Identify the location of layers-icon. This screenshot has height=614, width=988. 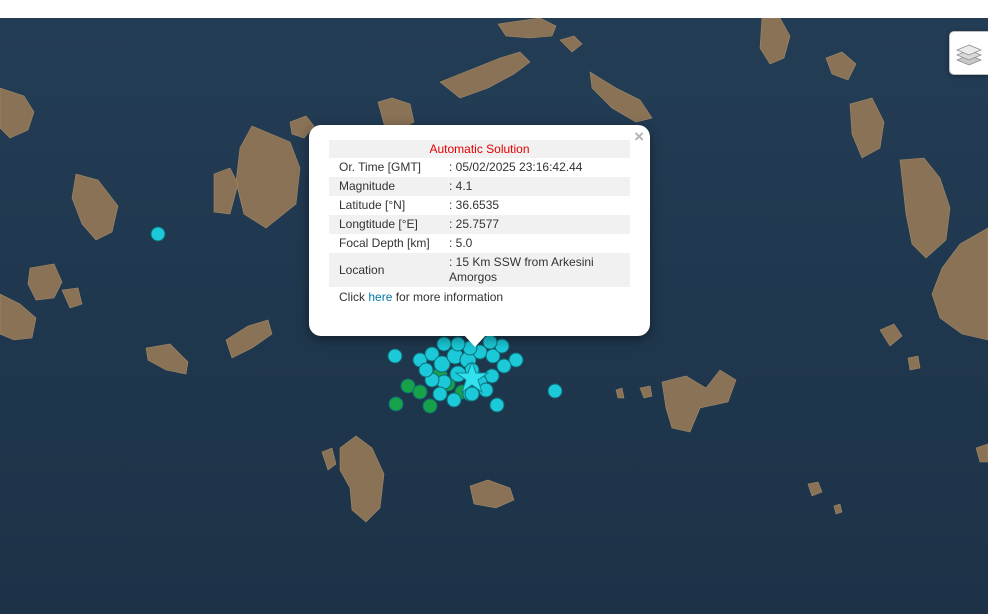
(969, 55).